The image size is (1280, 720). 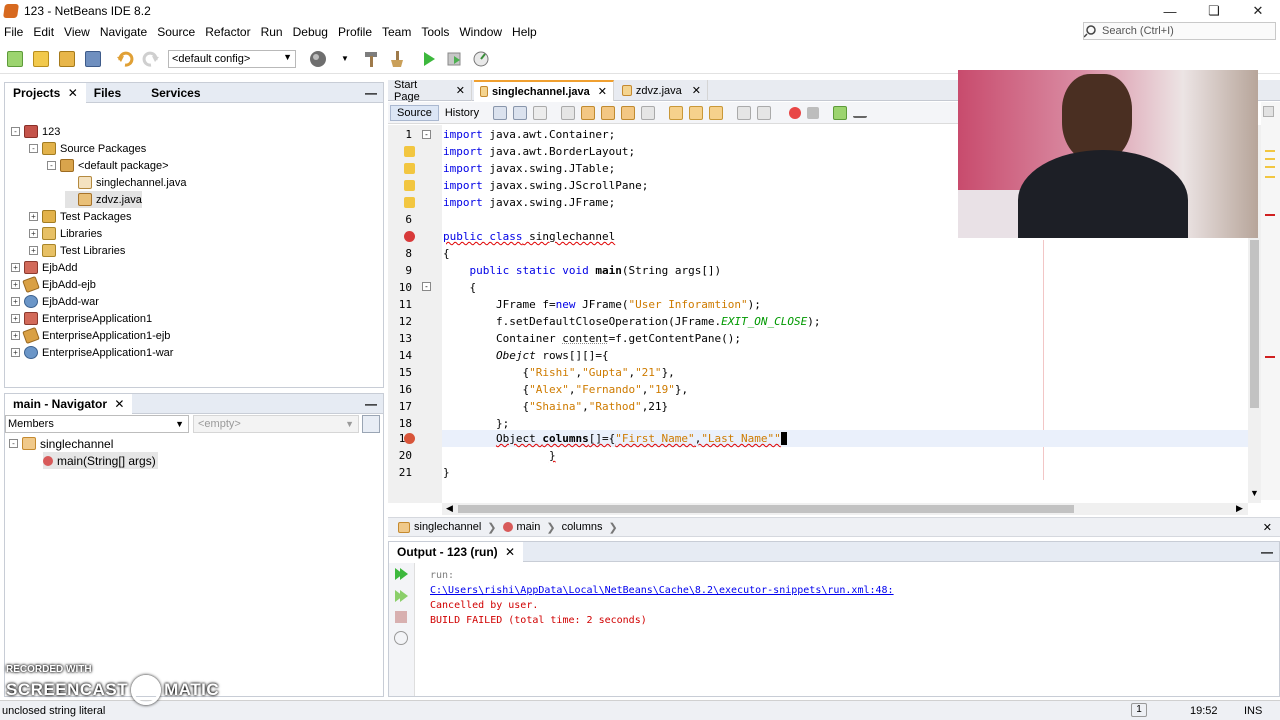 What do you see at coordinates (228, 32) in the screenshot?
I see `menu-refactor: Refactor` at bounding box center [228, 32].